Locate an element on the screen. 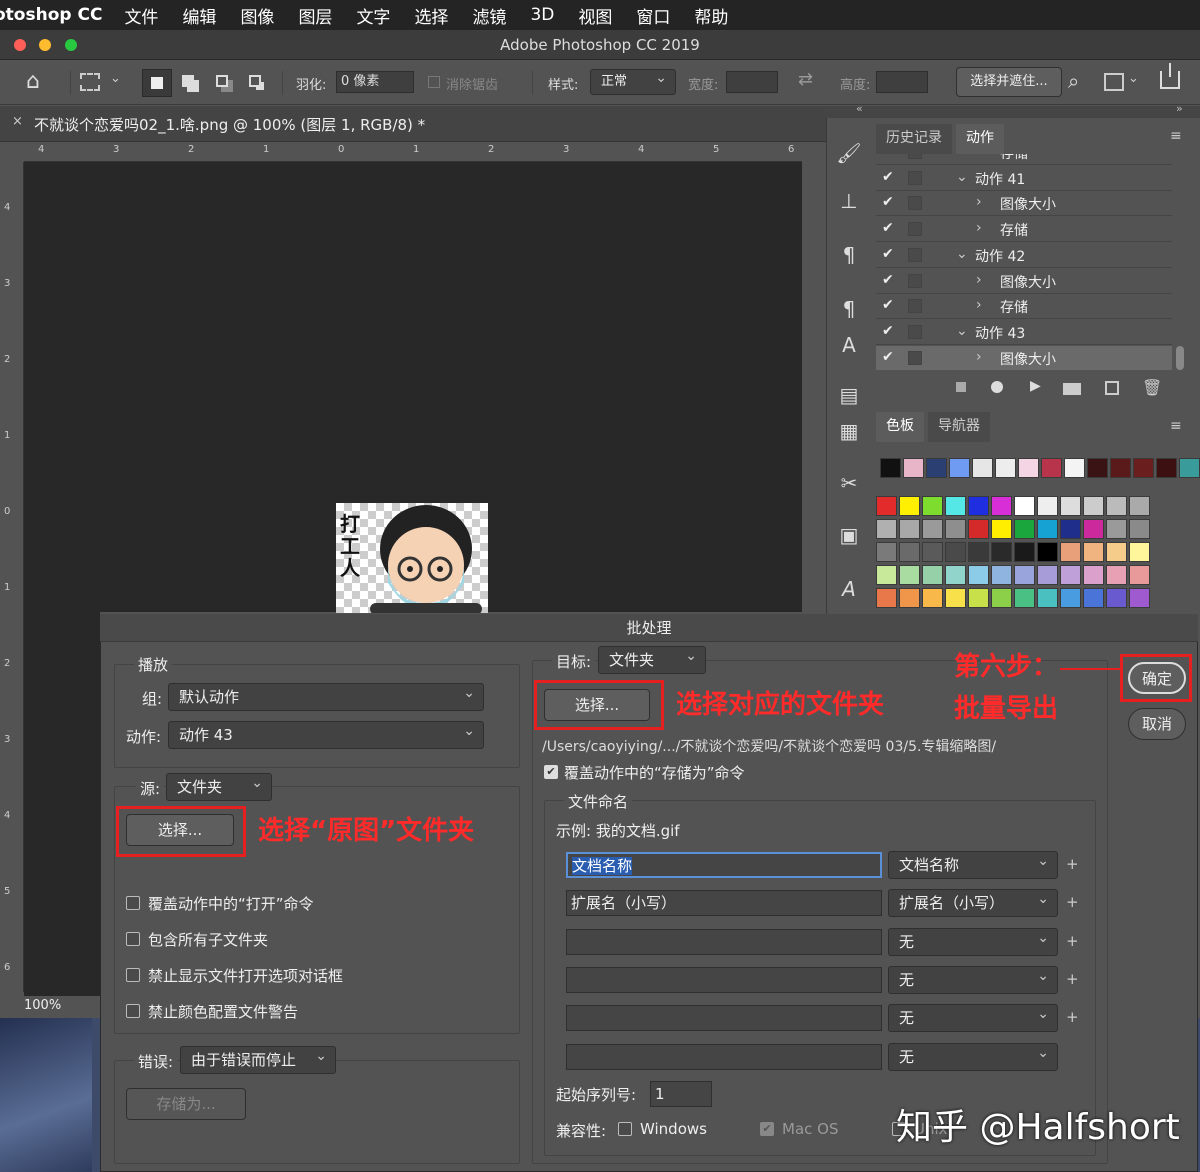  glyphs-icon: A is located at coordinates (849, 589).